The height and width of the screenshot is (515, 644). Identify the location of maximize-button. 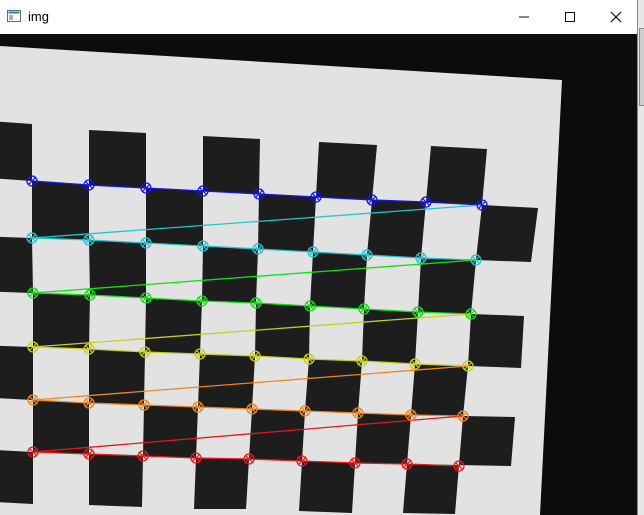
(570, 17).